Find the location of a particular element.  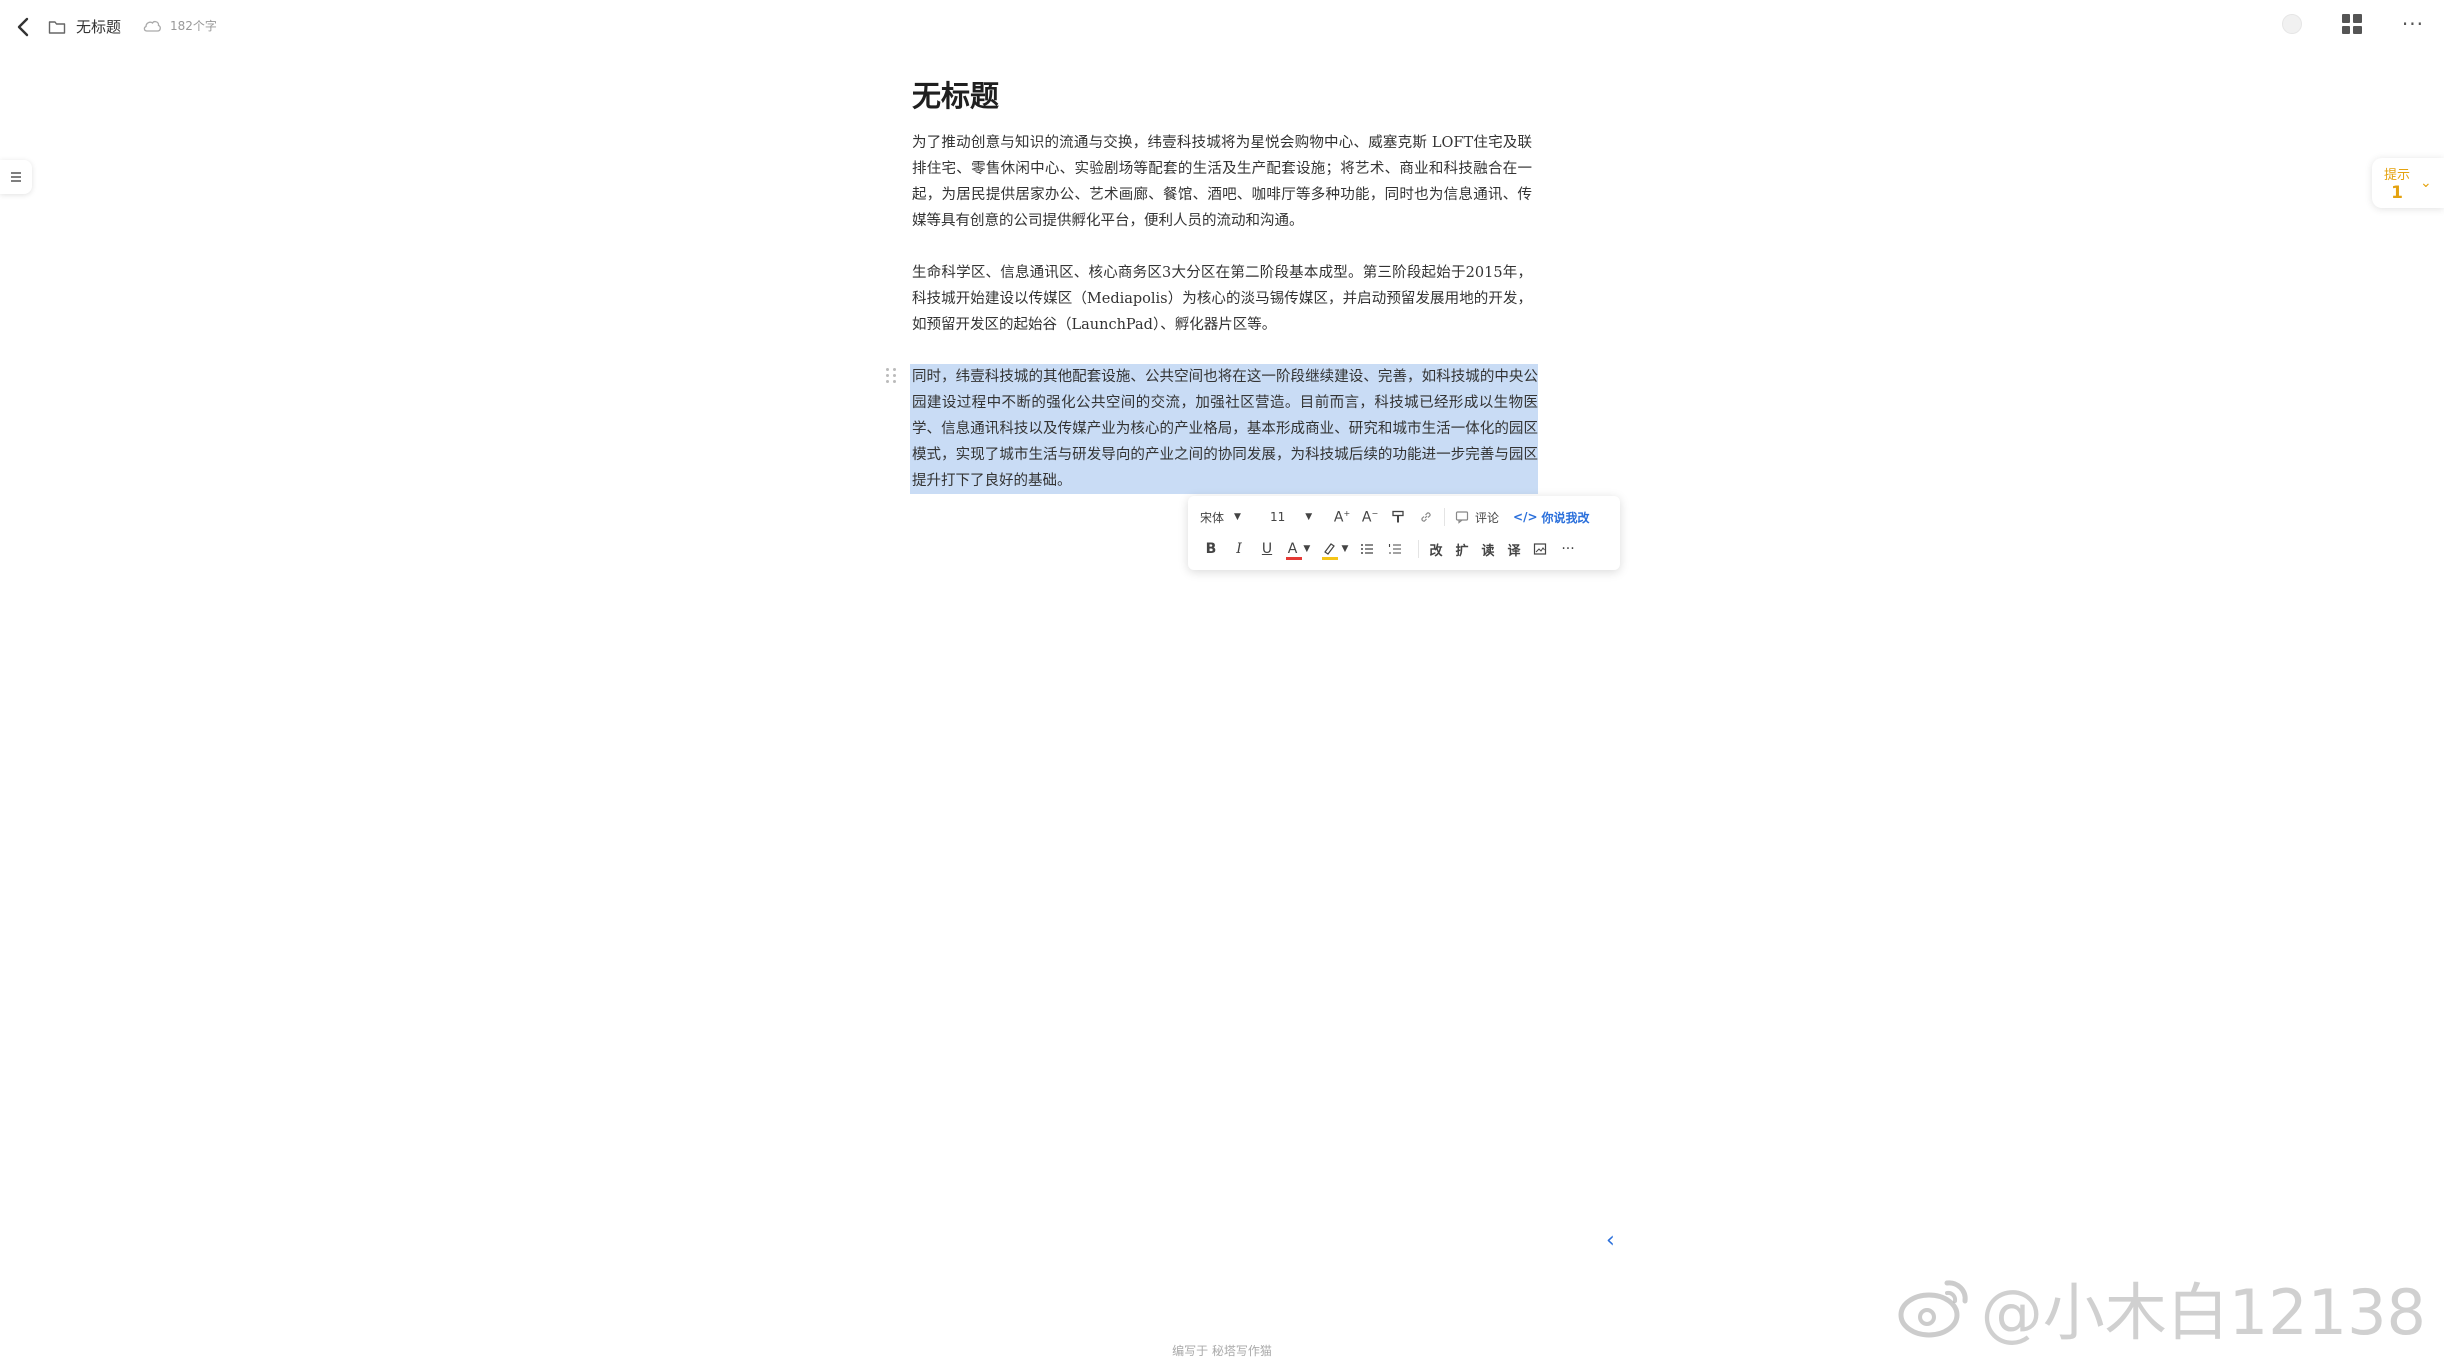

chevron-left-icon: ‹ is located at coordinates (1610, 1240).